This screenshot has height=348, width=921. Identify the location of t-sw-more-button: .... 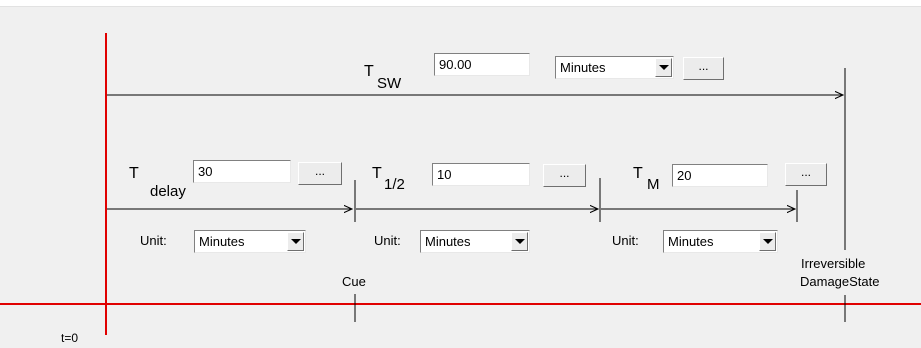
(703, 68).